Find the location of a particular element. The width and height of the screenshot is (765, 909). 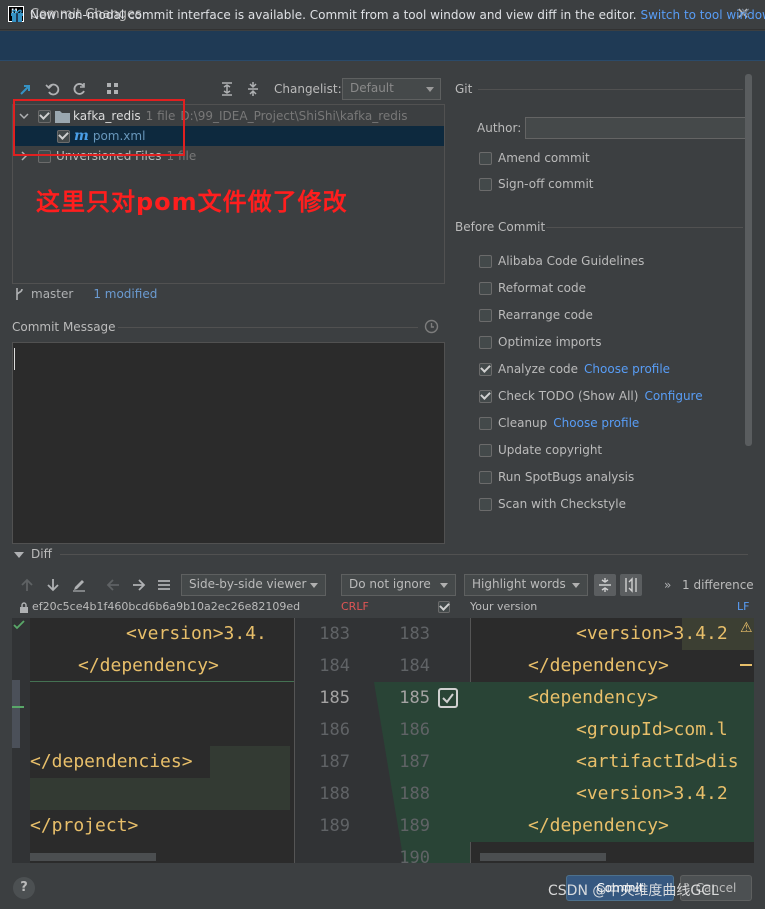

left-line-number: 189 is located at coordinates (334, 826).